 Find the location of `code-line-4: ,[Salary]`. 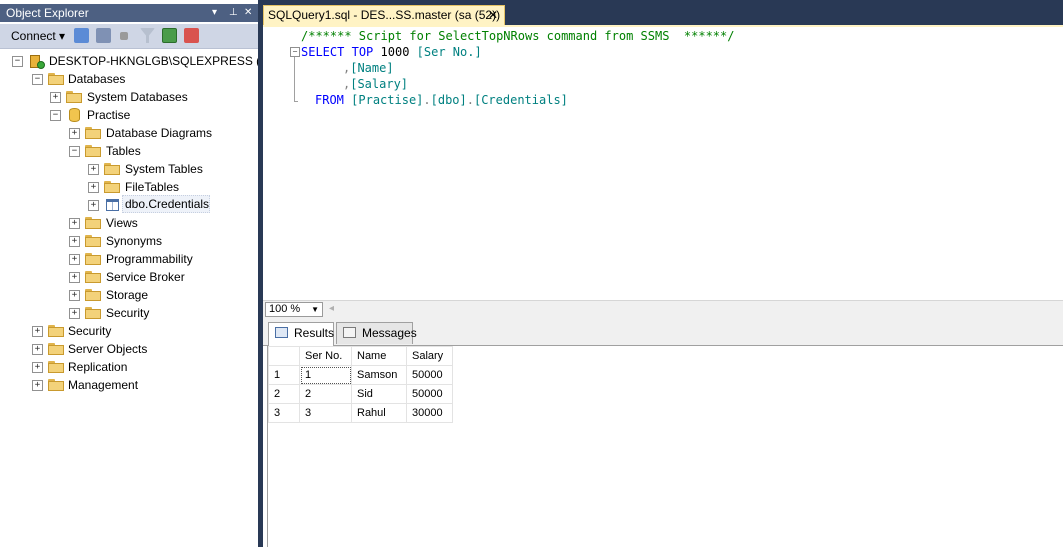

code-line-4: ,[Salary] is located at coordinates (376, 84).